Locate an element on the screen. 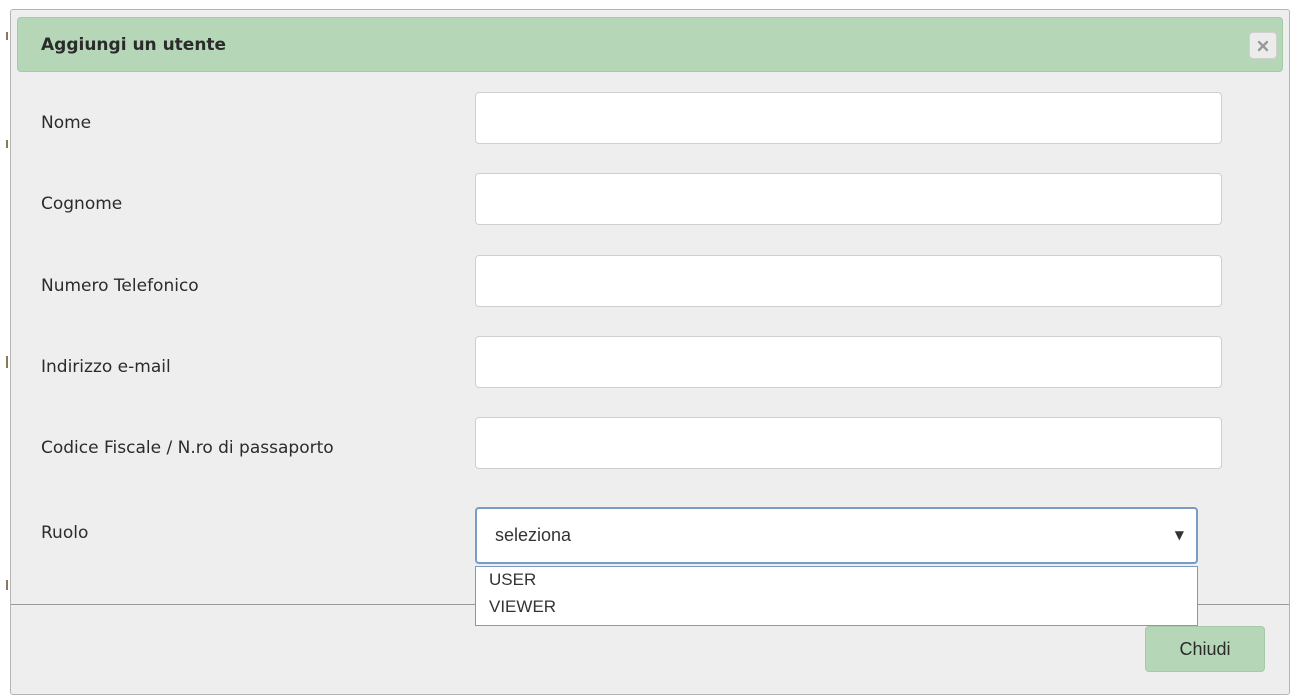 The image size is (1291, 698). close-icon is located at coordinates (1263, 45).